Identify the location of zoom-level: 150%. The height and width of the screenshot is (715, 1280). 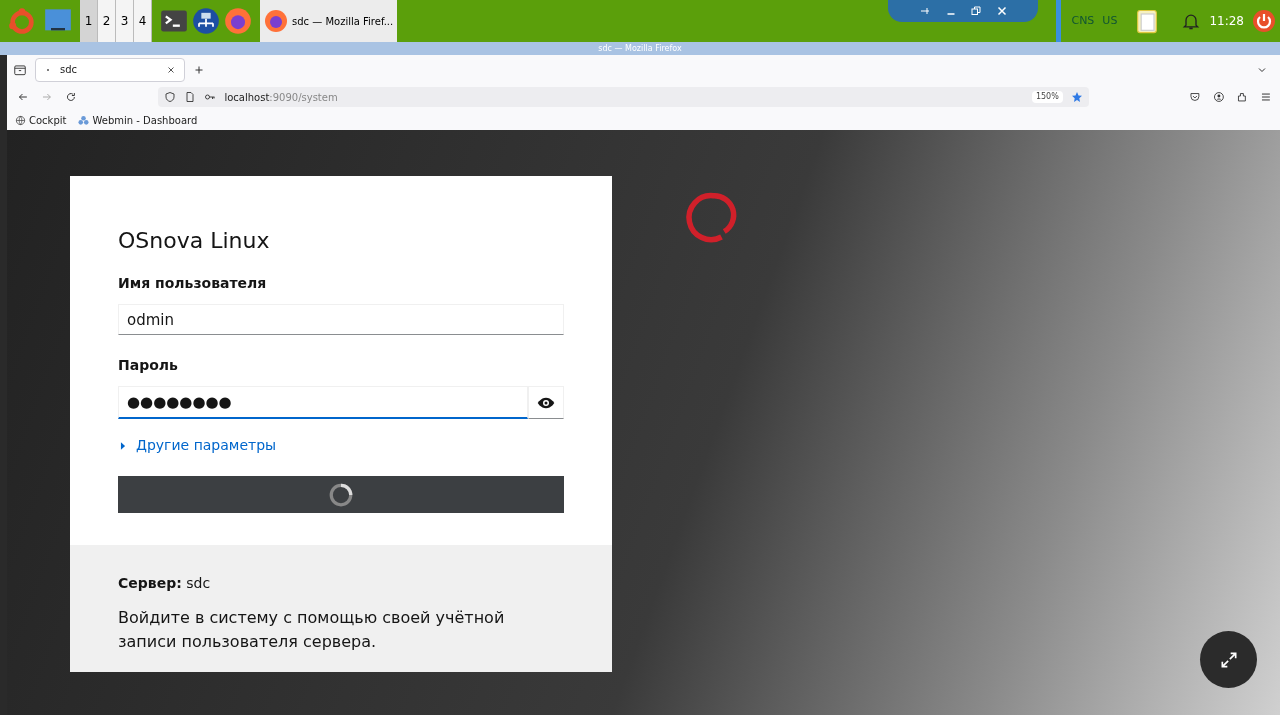
(1047, 97).